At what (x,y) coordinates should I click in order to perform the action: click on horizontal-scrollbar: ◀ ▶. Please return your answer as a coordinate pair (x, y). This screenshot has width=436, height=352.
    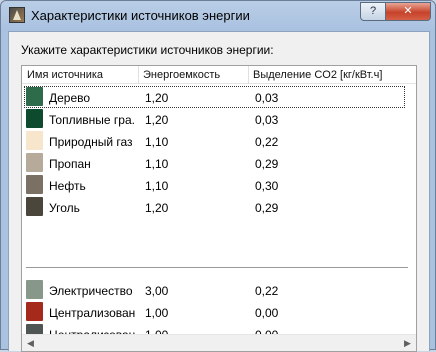
    Looking at the image, I should click on (219, 342).